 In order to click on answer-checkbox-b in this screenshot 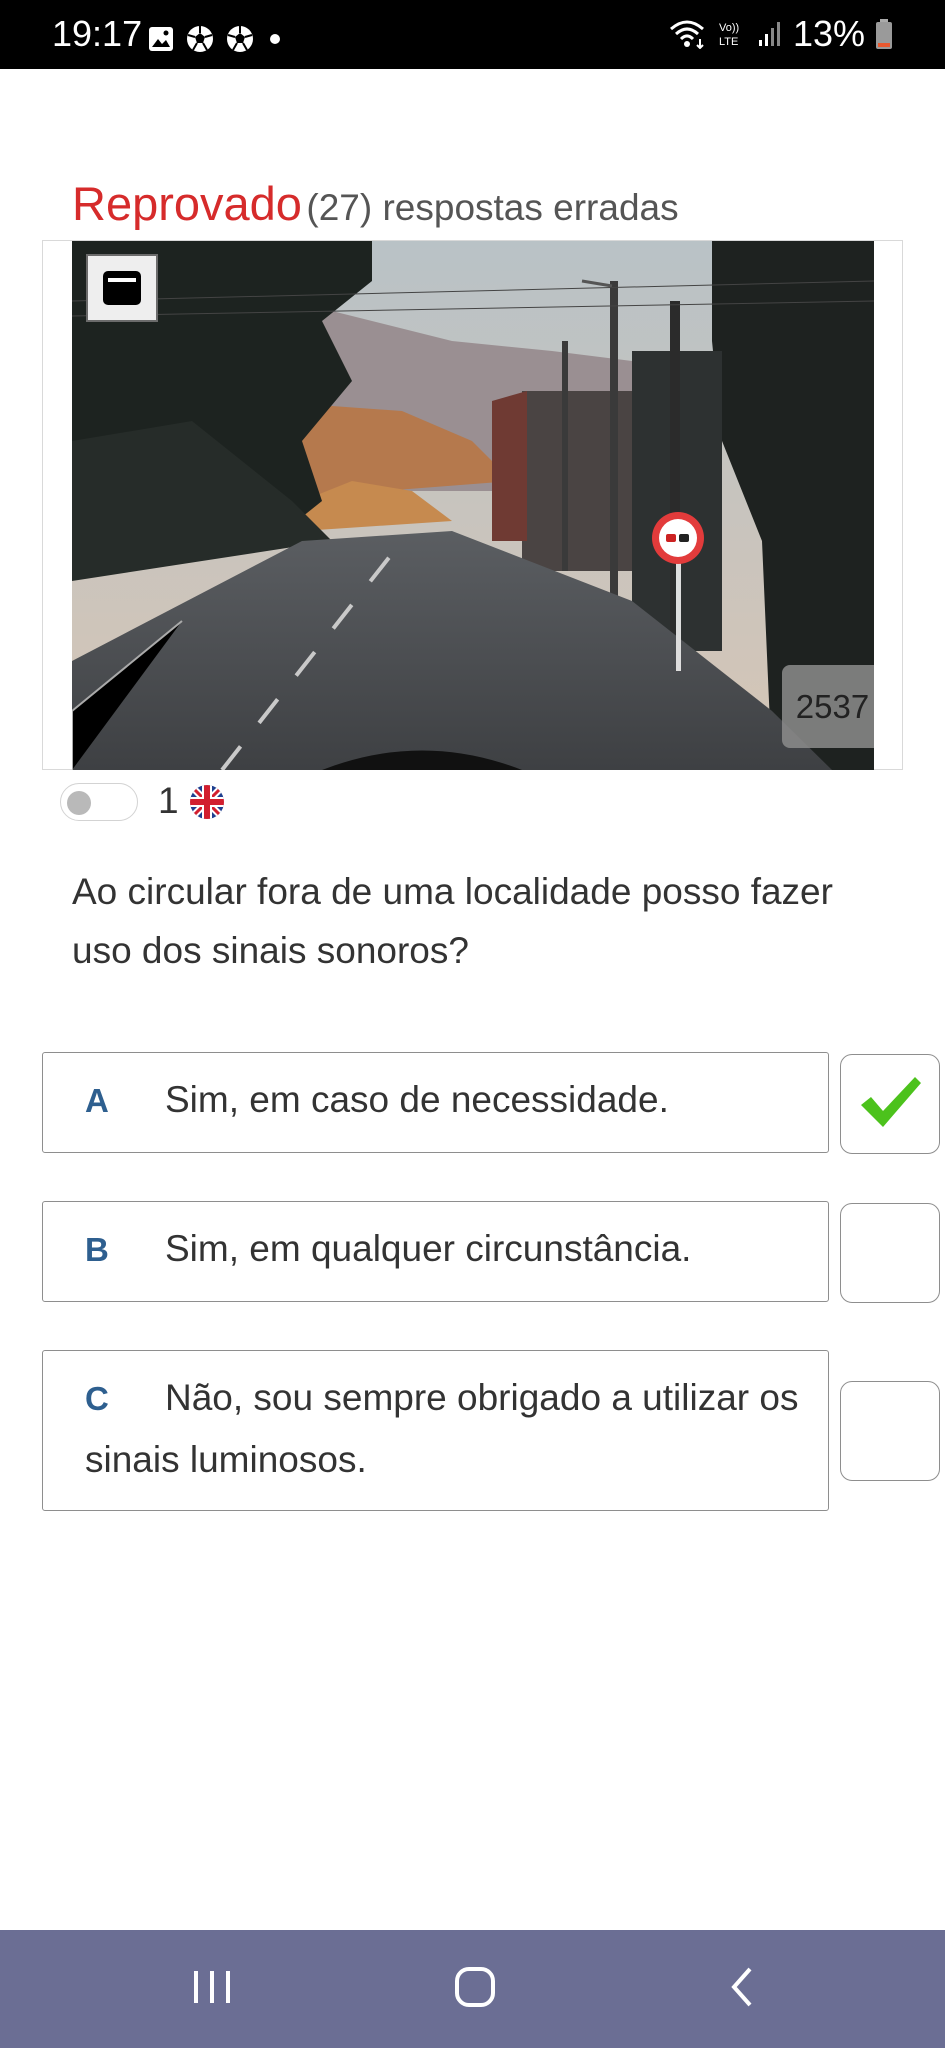, I will do `click(890, 1253)`.